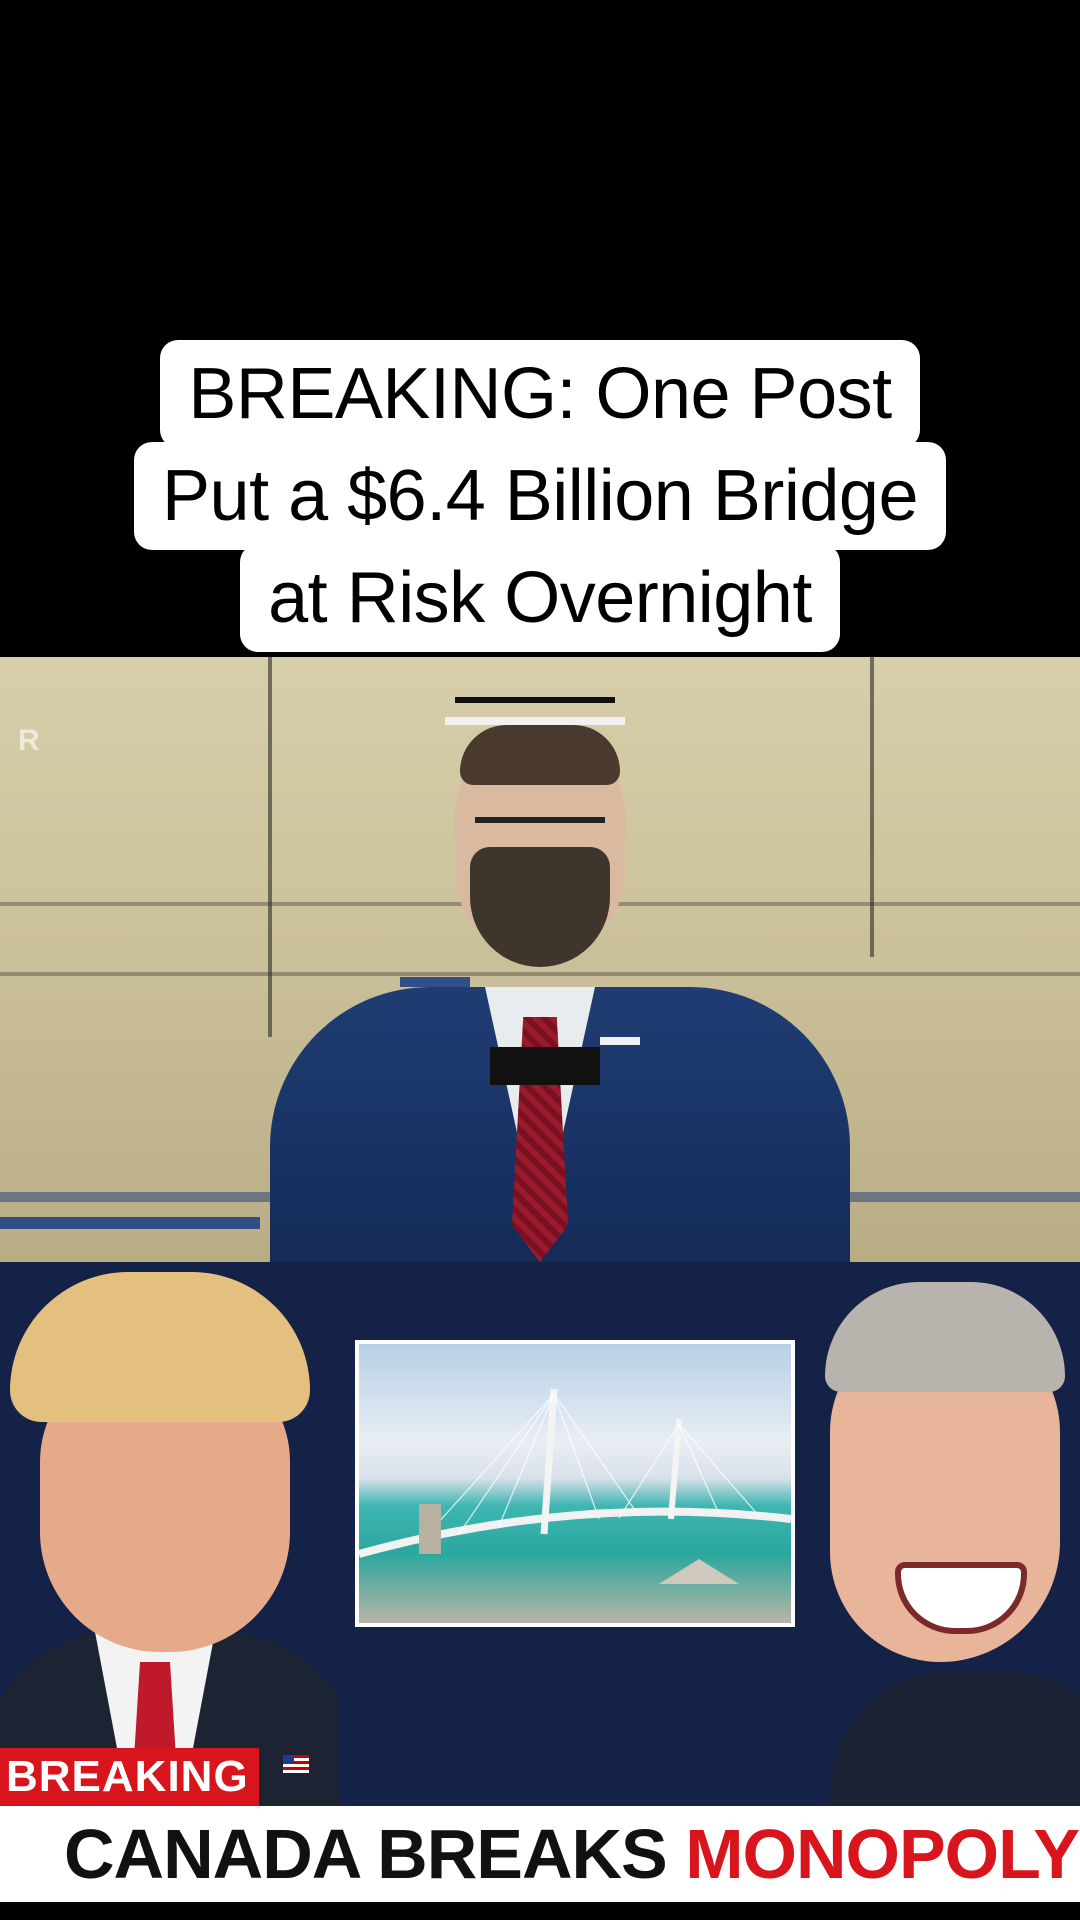 The width and height of the screenshot is (1080, 1920). Describe the element at coordinates (540, 1911) in the screenshot. I see `bottom-border` at that location.